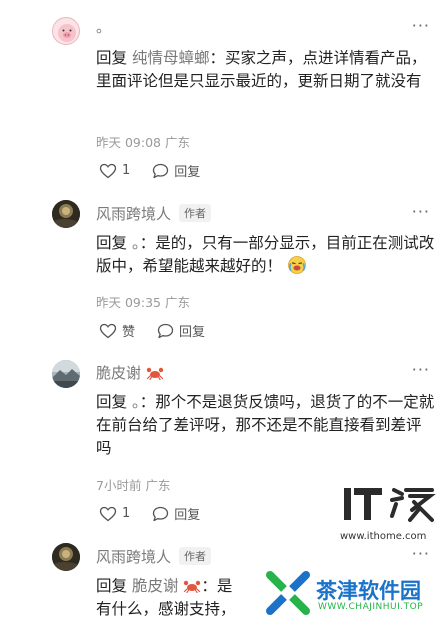 This screenshot has height=621, width=446. I want to click on ithome-url: www.ithome.com, so click(383, 536).